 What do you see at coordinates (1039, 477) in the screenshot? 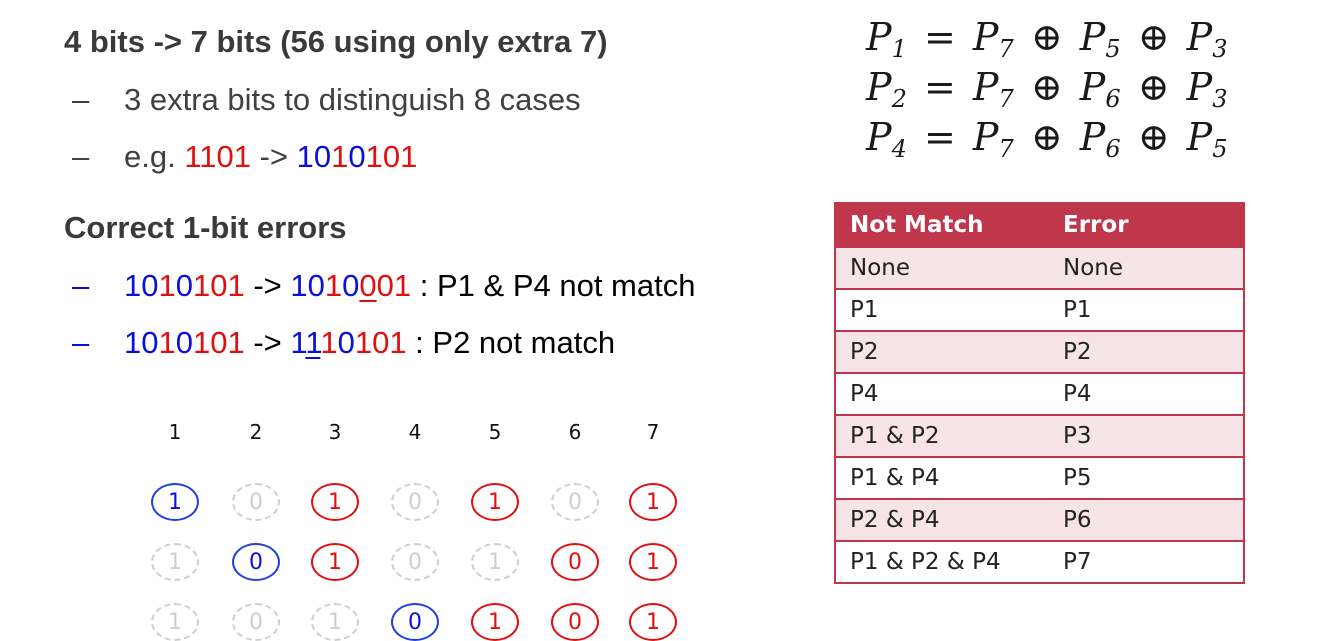
I see `table-row: P1 & P4 P5` at bounding box center [1039, 477].